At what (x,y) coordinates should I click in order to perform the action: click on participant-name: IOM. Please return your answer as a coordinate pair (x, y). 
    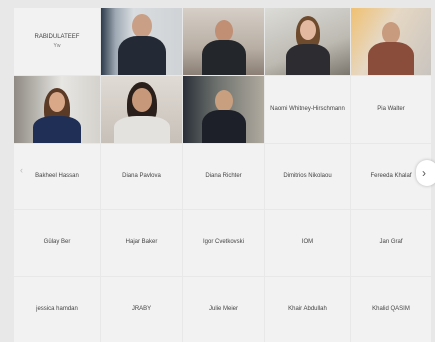
    Looking at the image, I should click on (307, 242).